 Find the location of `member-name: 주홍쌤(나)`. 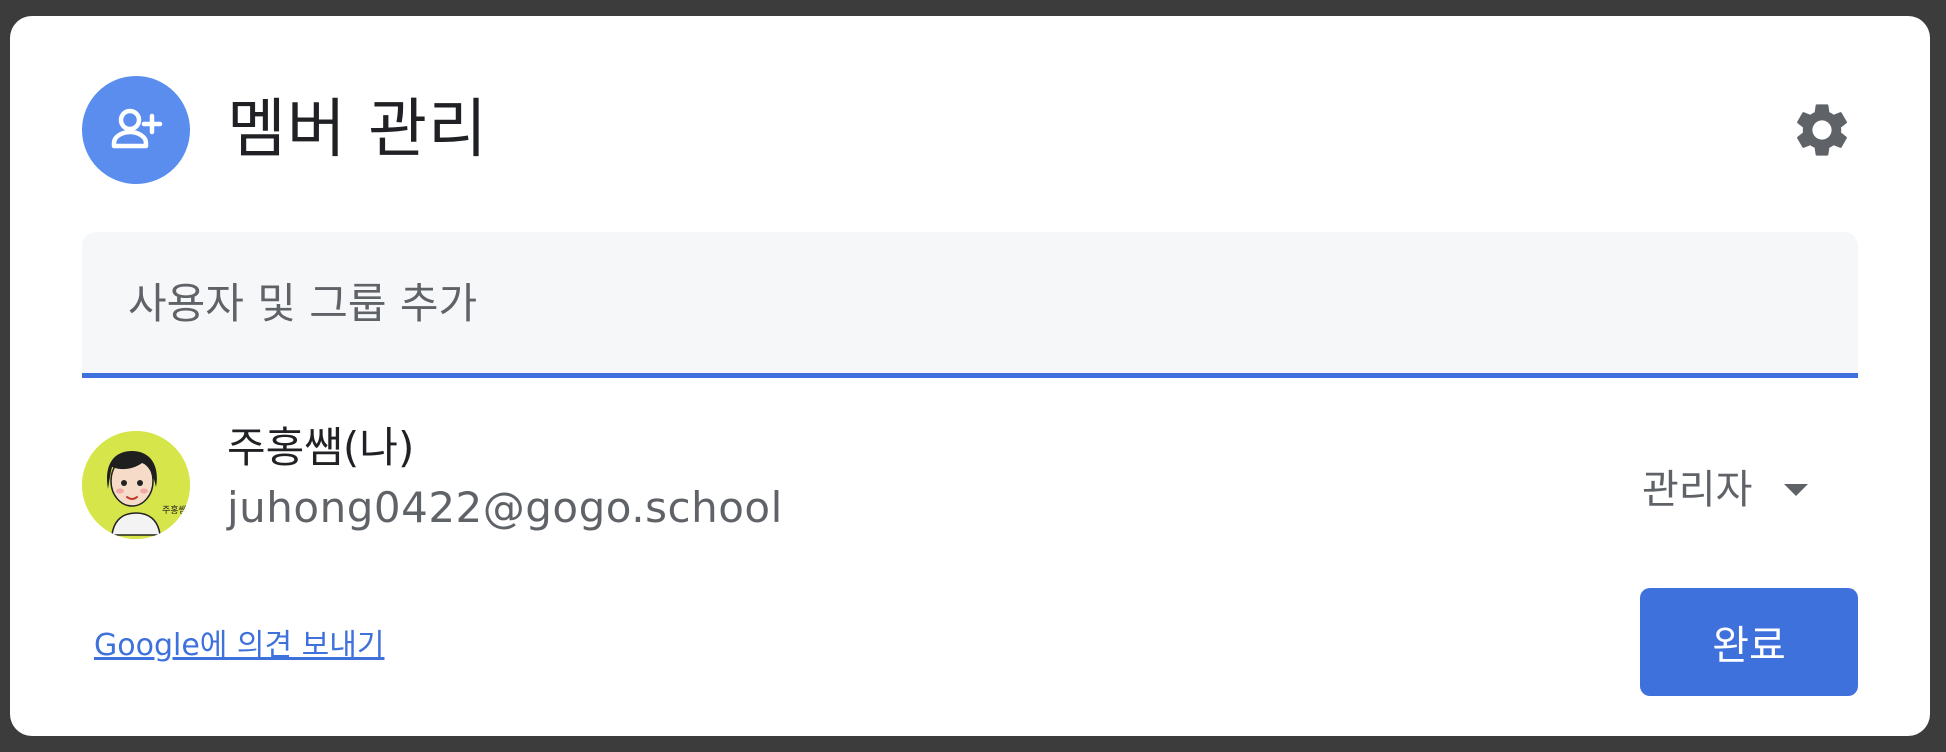

member-name: 주홍쌤(나) is located at coordinates (321, 447).